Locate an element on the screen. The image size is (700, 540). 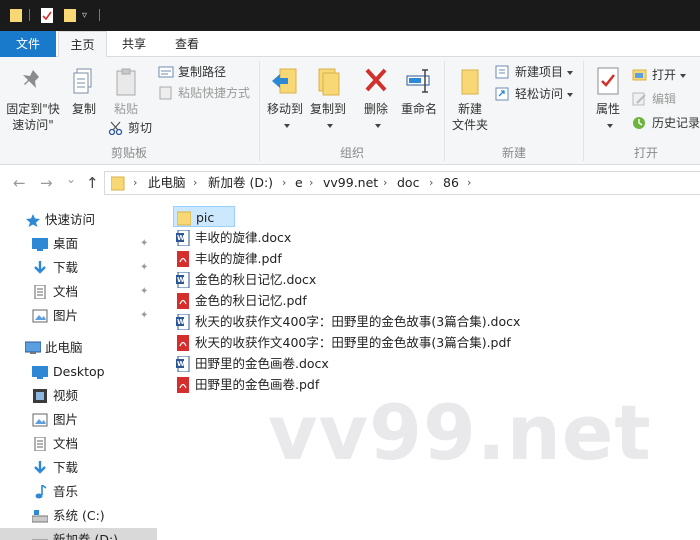
star-icon is located at coordinates (33, 220).